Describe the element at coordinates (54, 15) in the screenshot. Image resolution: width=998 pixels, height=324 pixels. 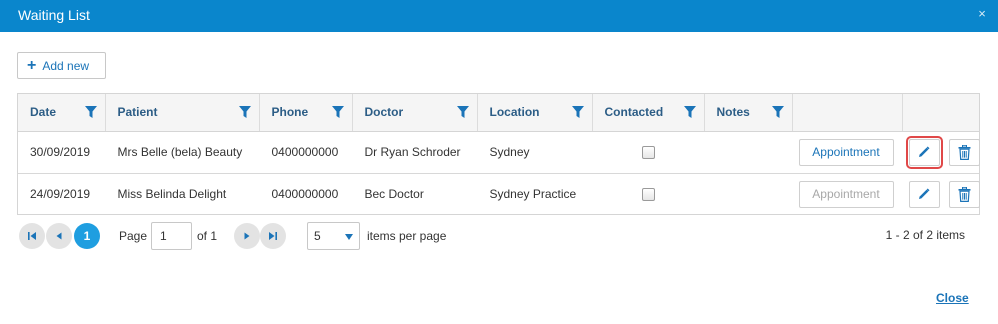
I see `dialog-title: Waiting List` at that location.